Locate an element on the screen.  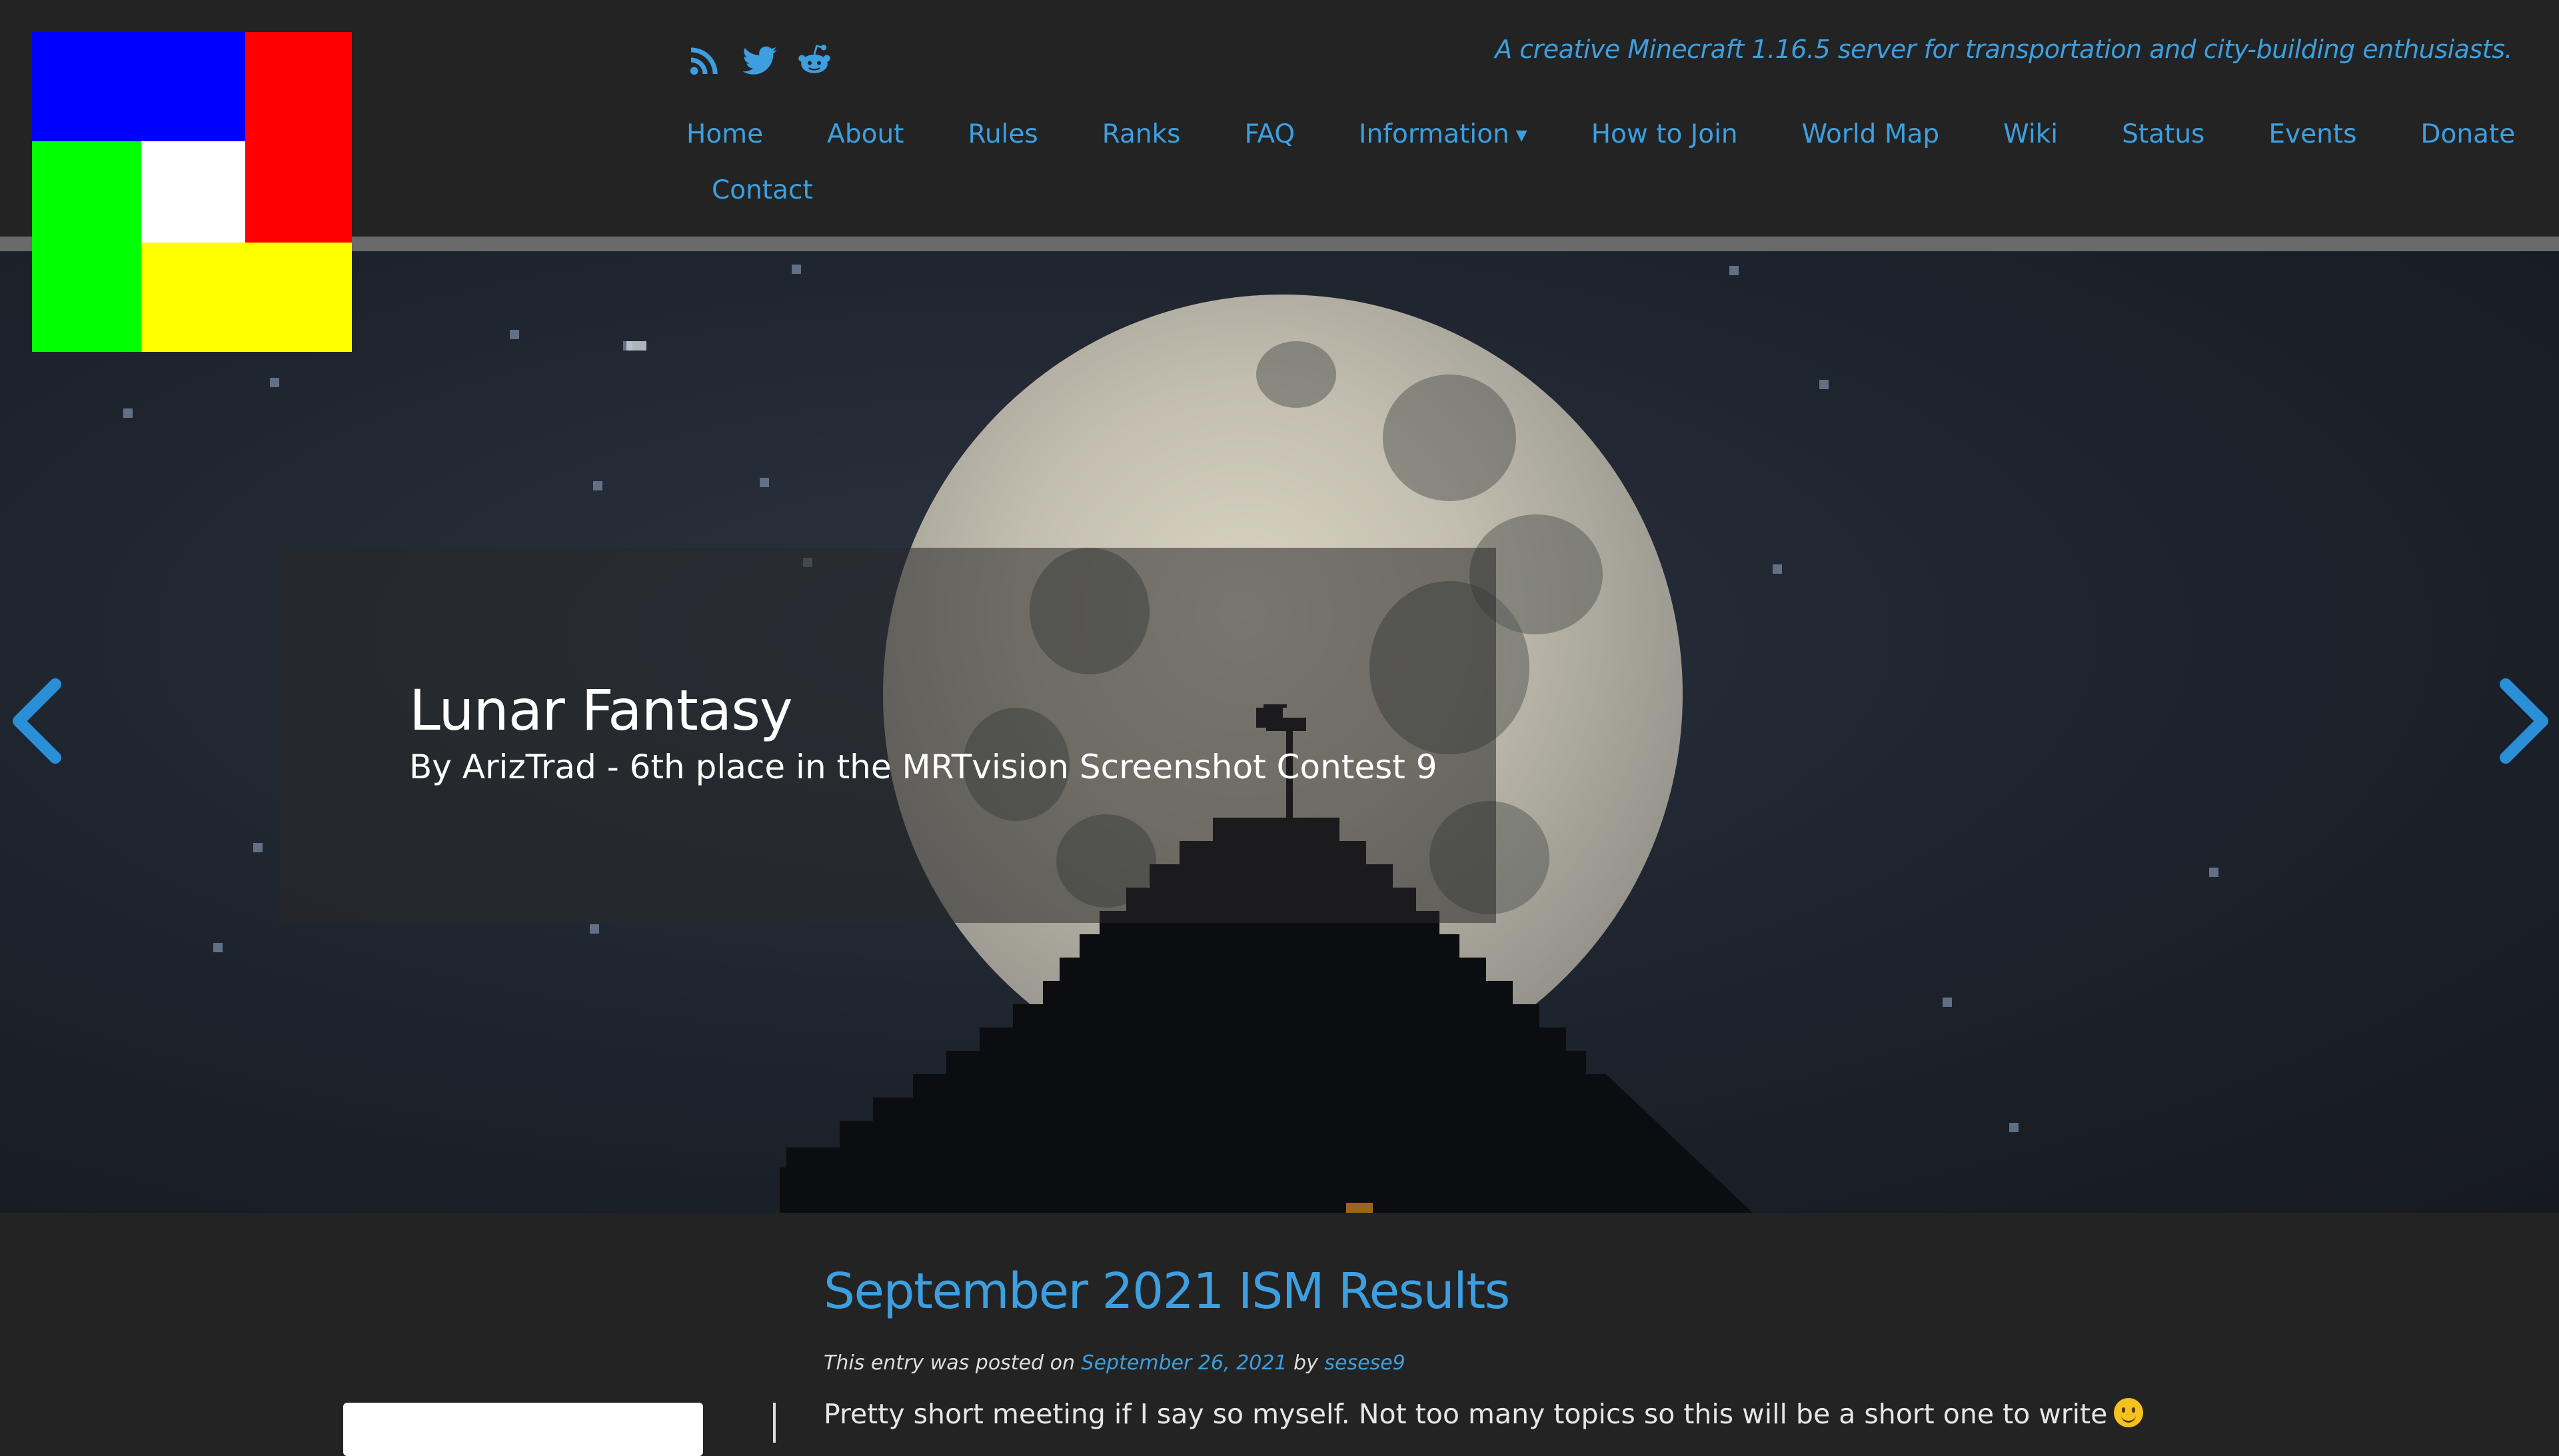
chevron-left-icon is located at coordinates (35, 721).